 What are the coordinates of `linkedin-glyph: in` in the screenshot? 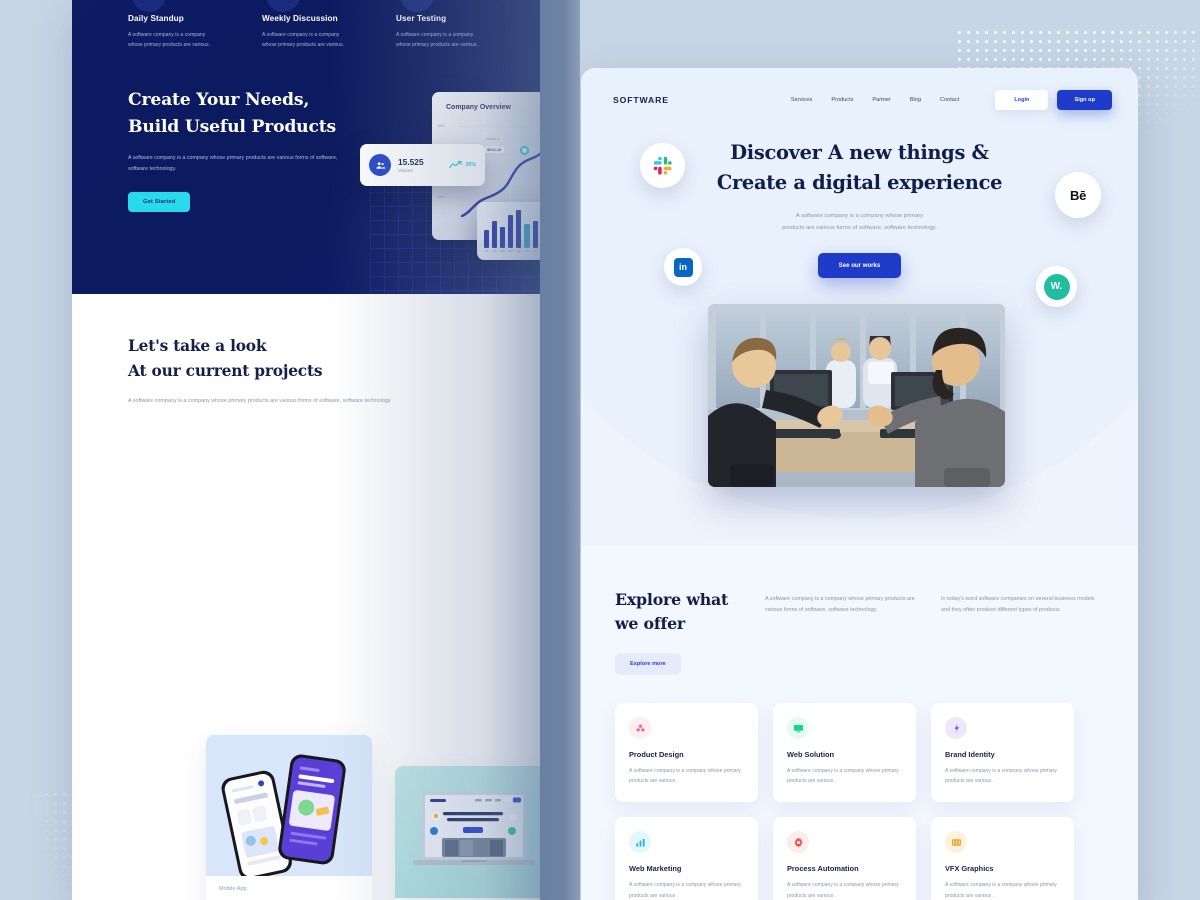 It's located at (683, 267).